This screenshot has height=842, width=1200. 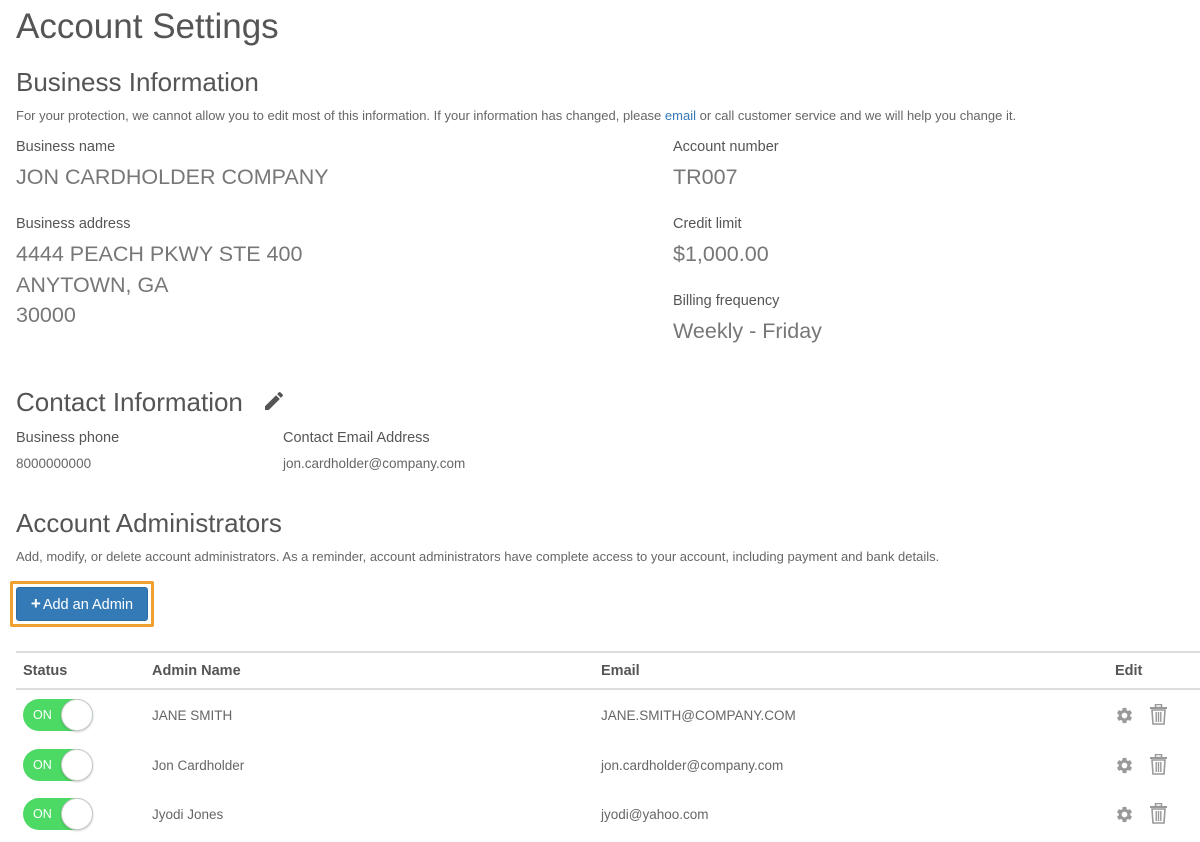 I want to click on email-link: email, so click(x=680, y=115).